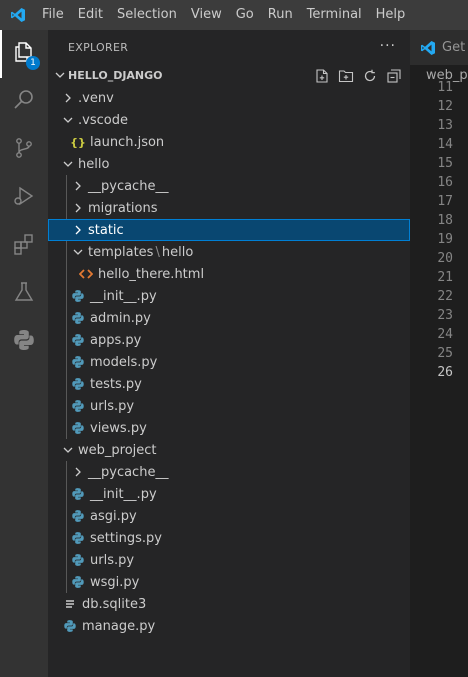 The height and width of the screenshot is (677, 468). I want to click on menu-help: Help, so click(392, 15).